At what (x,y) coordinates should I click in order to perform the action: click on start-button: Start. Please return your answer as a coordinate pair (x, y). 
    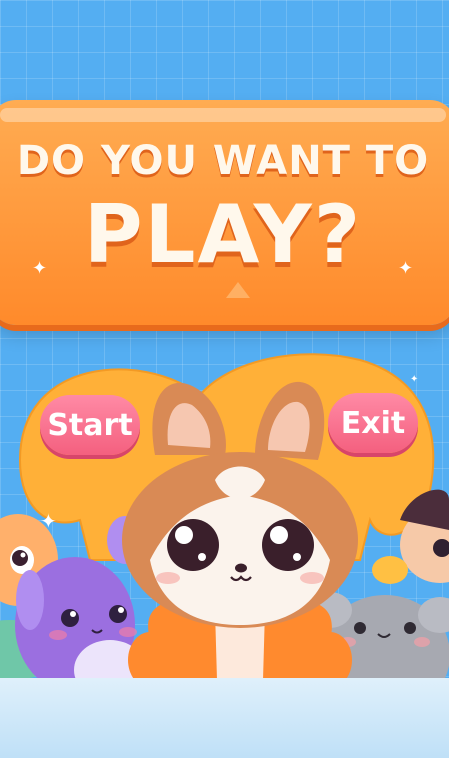
    Looking at the image, I should click on (90, 425).